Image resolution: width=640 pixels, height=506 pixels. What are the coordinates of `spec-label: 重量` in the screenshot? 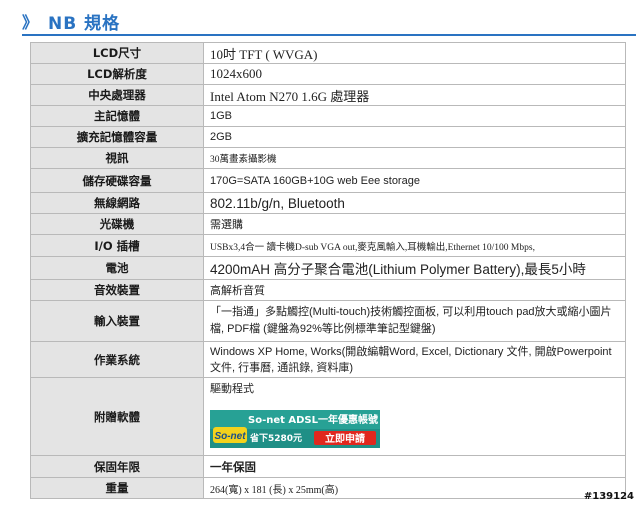 It's located at (117, 488).